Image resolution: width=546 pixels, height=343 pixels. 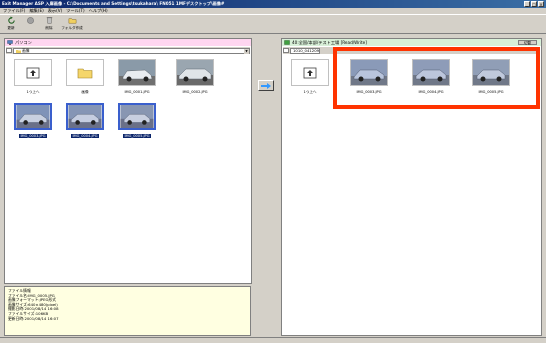 I want to click on switch-button: 切替, so click(x=527, y=42).